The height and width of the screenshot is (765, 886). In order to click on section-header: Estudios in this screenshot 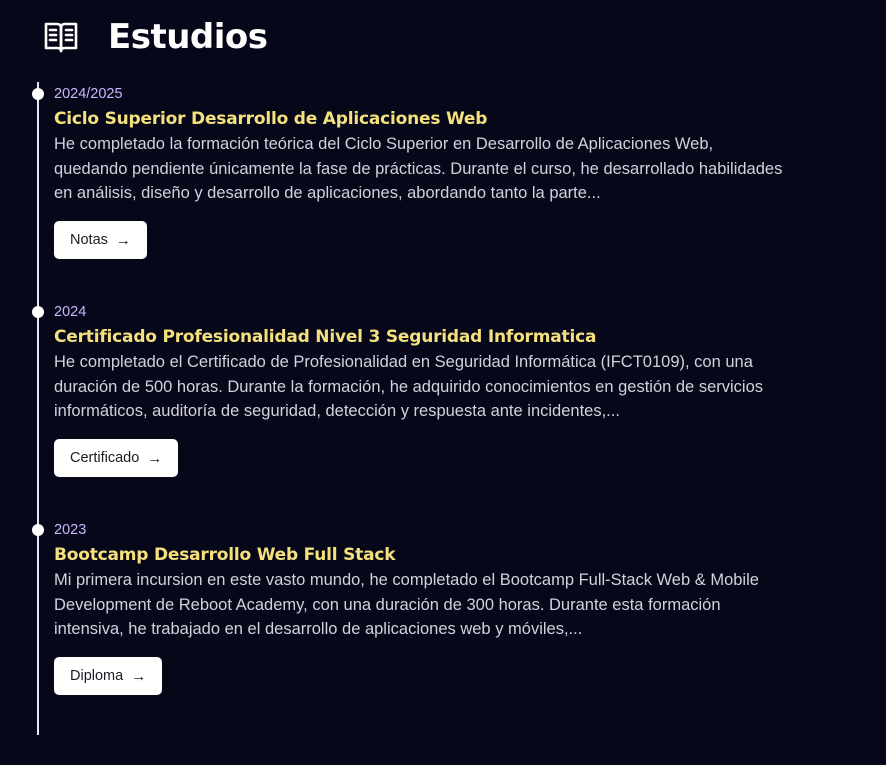, I will do `click(155, 37)`.